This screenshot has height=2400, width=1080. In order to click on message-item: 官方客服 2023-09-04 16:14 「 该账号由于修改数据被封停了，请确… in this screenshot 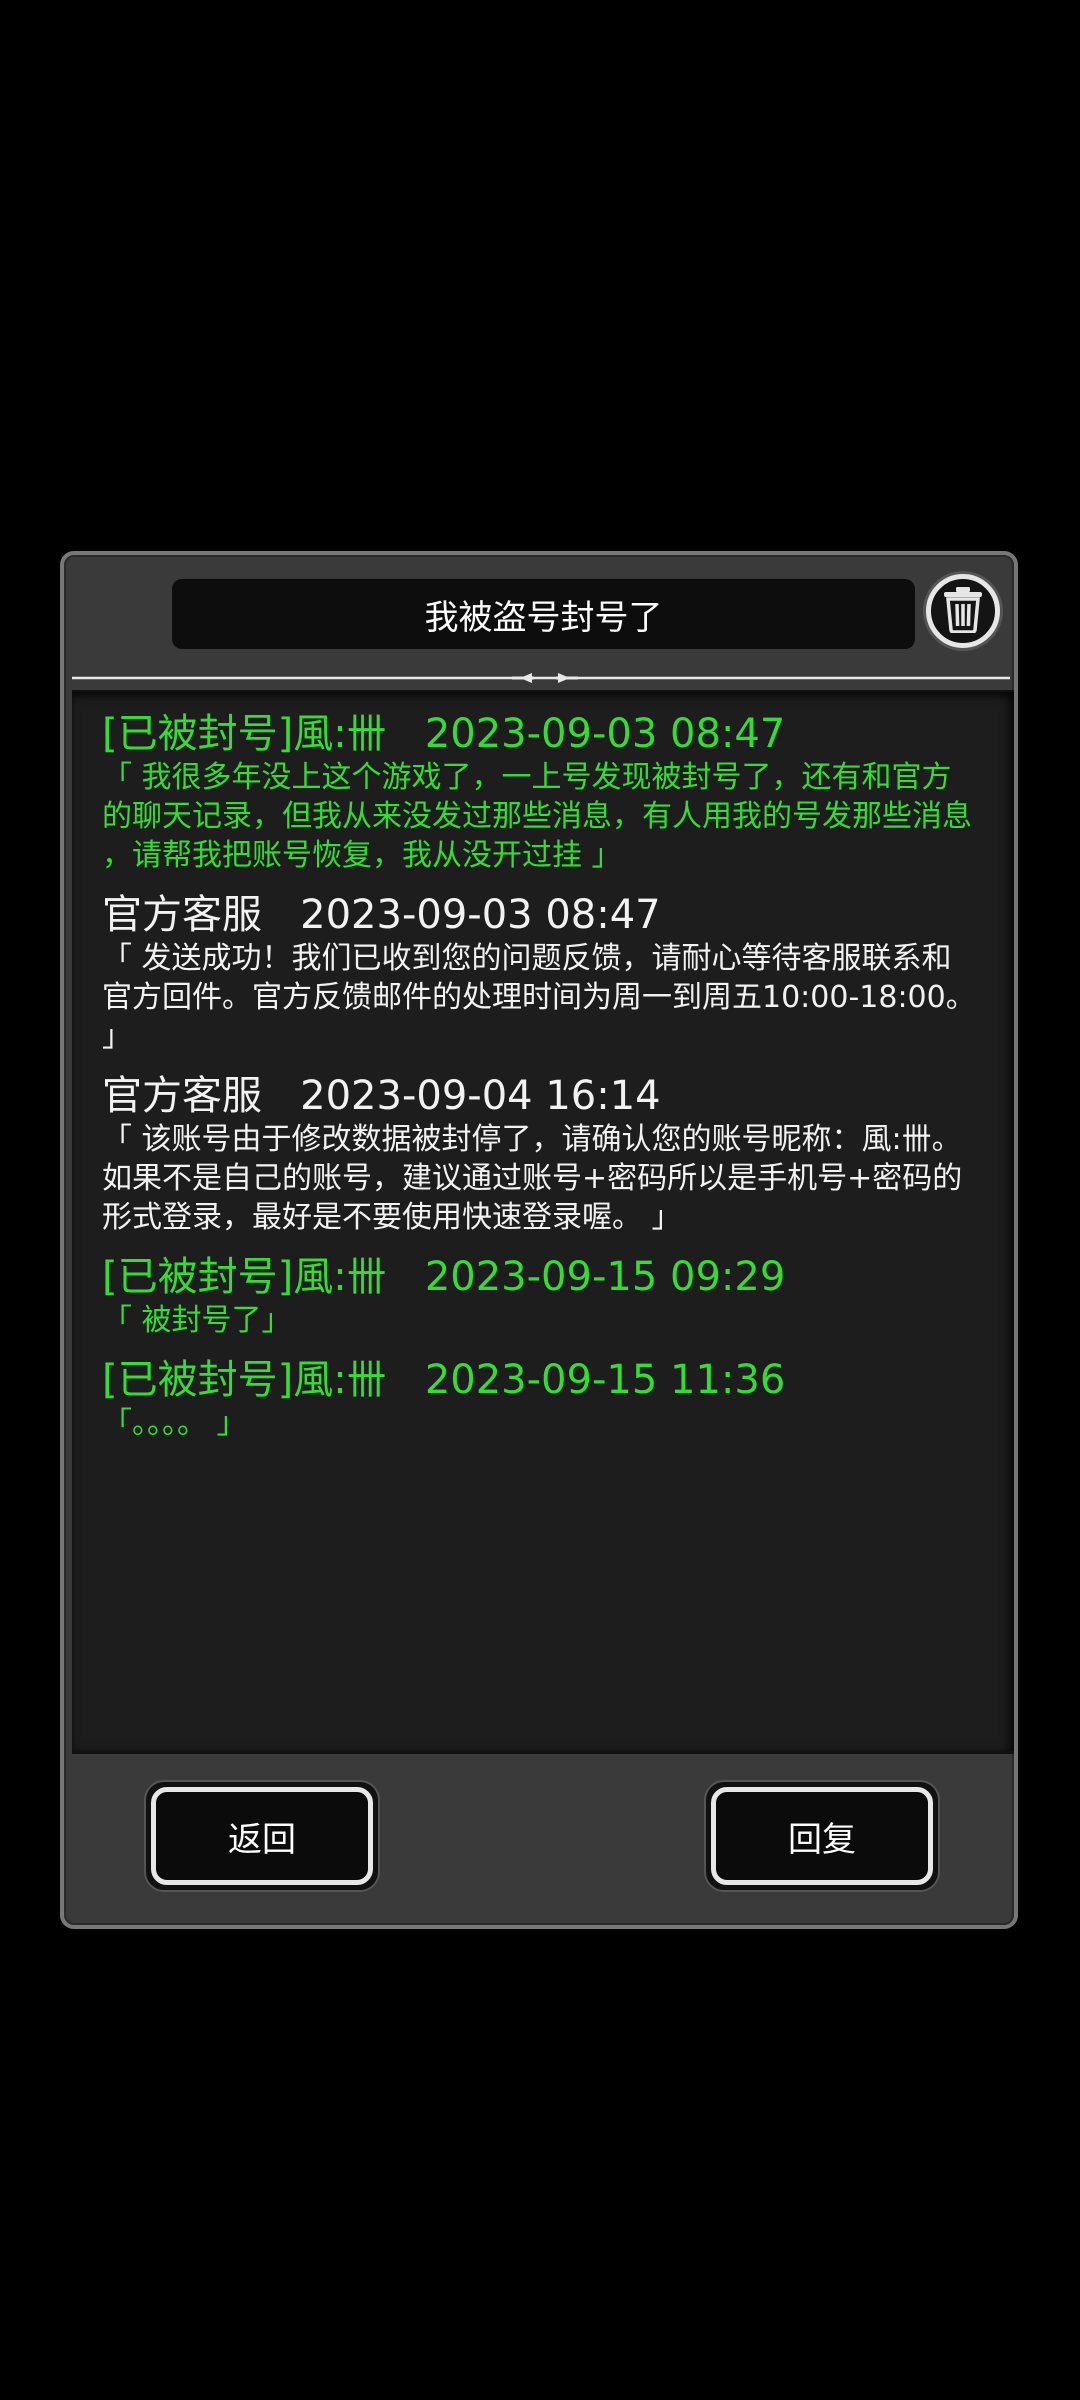, I will do `click(558, 1154)`.